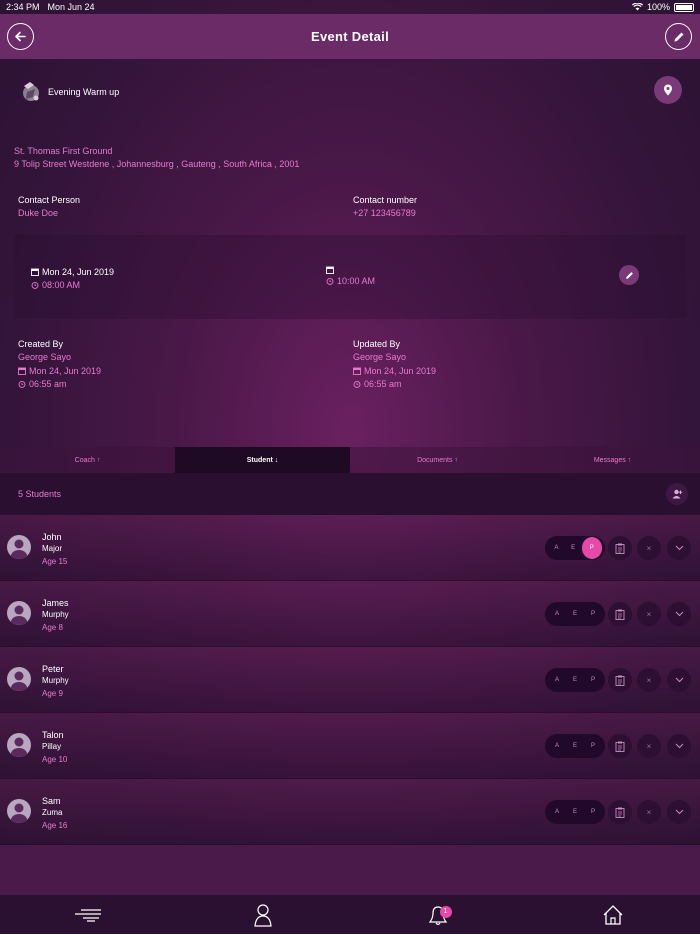  What do you see at coordinates (350, 7) in the screenshot?
I see `status-bar: 2:34 PM Mon Jun 24 100%` at bounding box center [350, 7].